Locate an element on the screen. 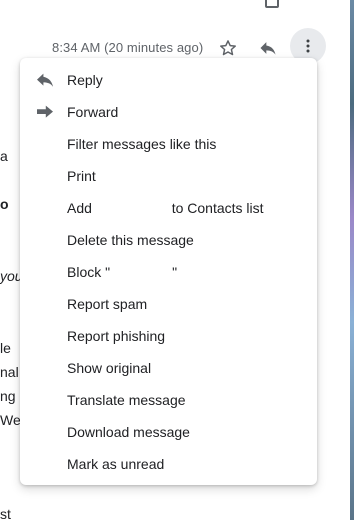 The width and height of the screenshot is (354, 522). menu-item-delete-message: Delete this message is located at coordinates (168, 240).